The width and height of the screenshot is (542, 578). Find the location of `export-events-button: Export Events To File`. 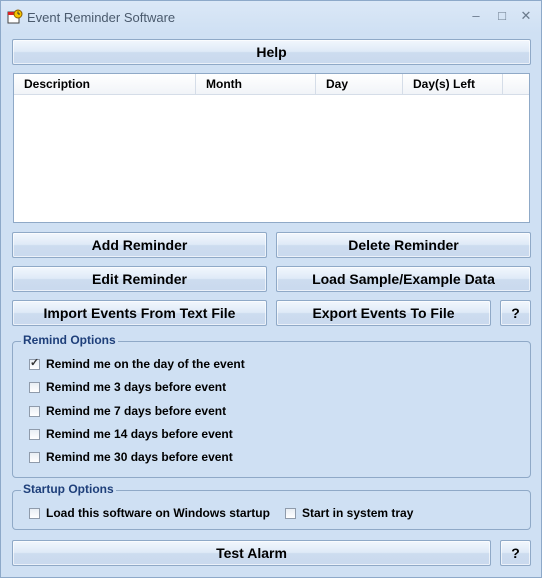

export-events-button: Export Events To File is located at coordinates (383, 313).